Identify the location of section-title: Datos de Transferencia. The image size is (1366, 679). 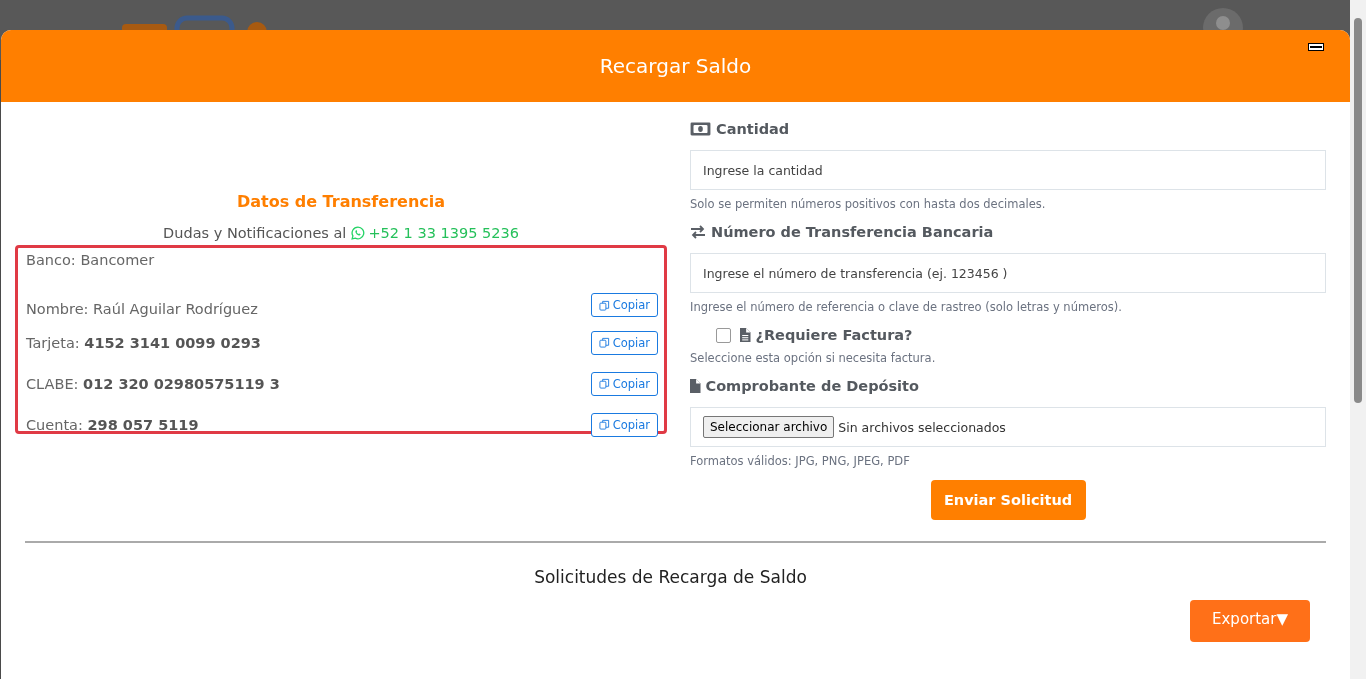
(341, 201).